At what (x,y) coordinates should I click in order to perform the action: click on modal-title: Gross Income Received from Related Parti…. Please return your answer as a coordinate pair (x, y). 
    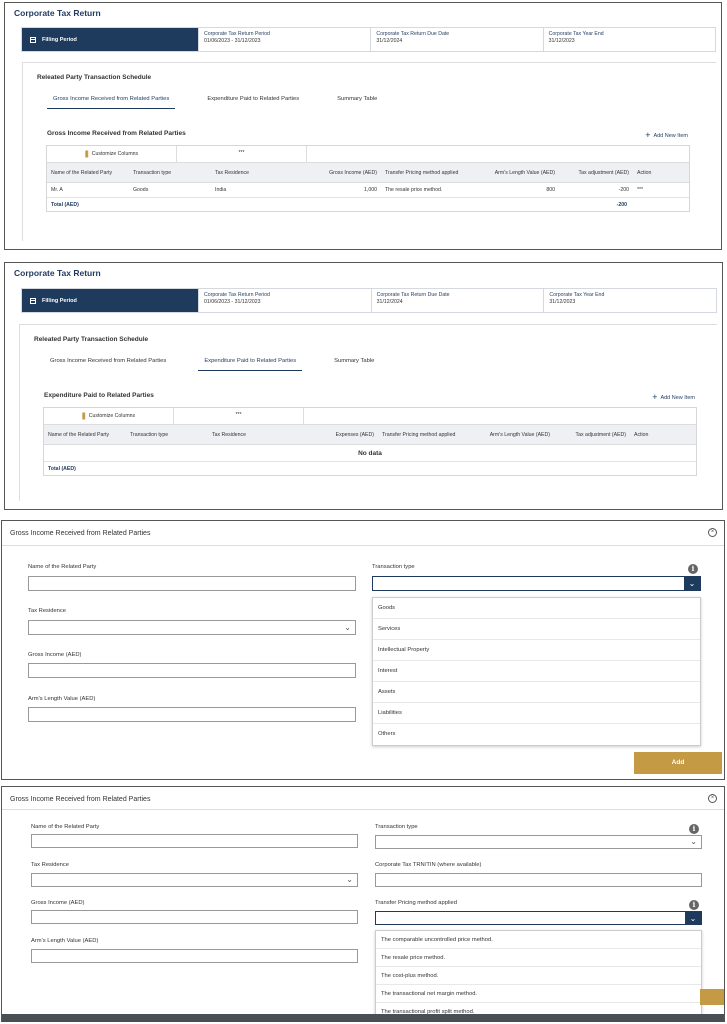
    Looking at the image, I should click on (80, 533).